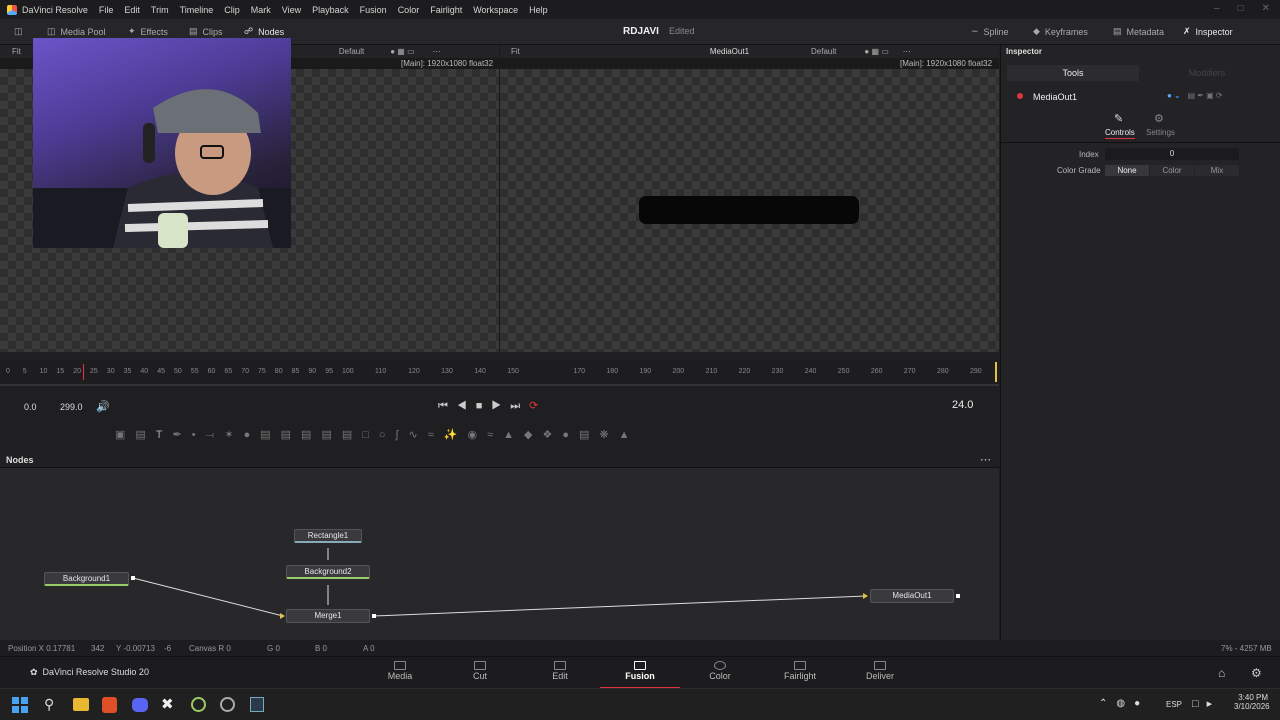 The width and height of the screenshot is (1280, 720). I want to click on language-indicator: ESP, so click(1174, 704).